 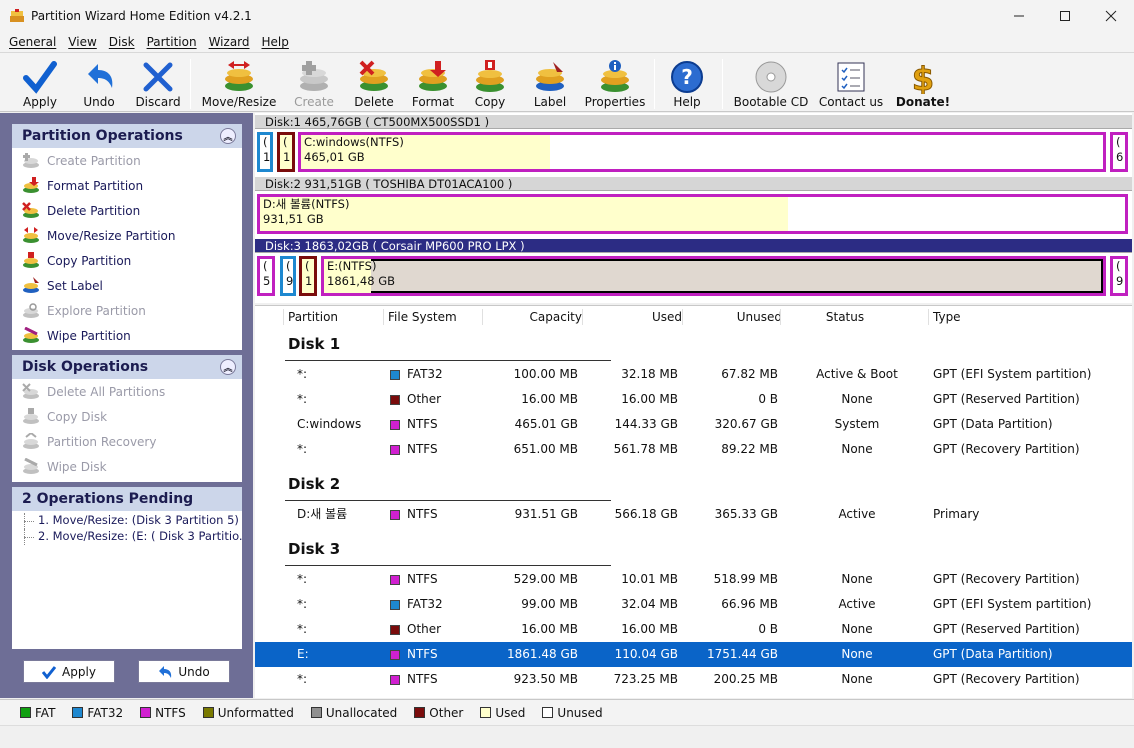 I want to click on column-header-type: Type, so click(x=1028, y=317).